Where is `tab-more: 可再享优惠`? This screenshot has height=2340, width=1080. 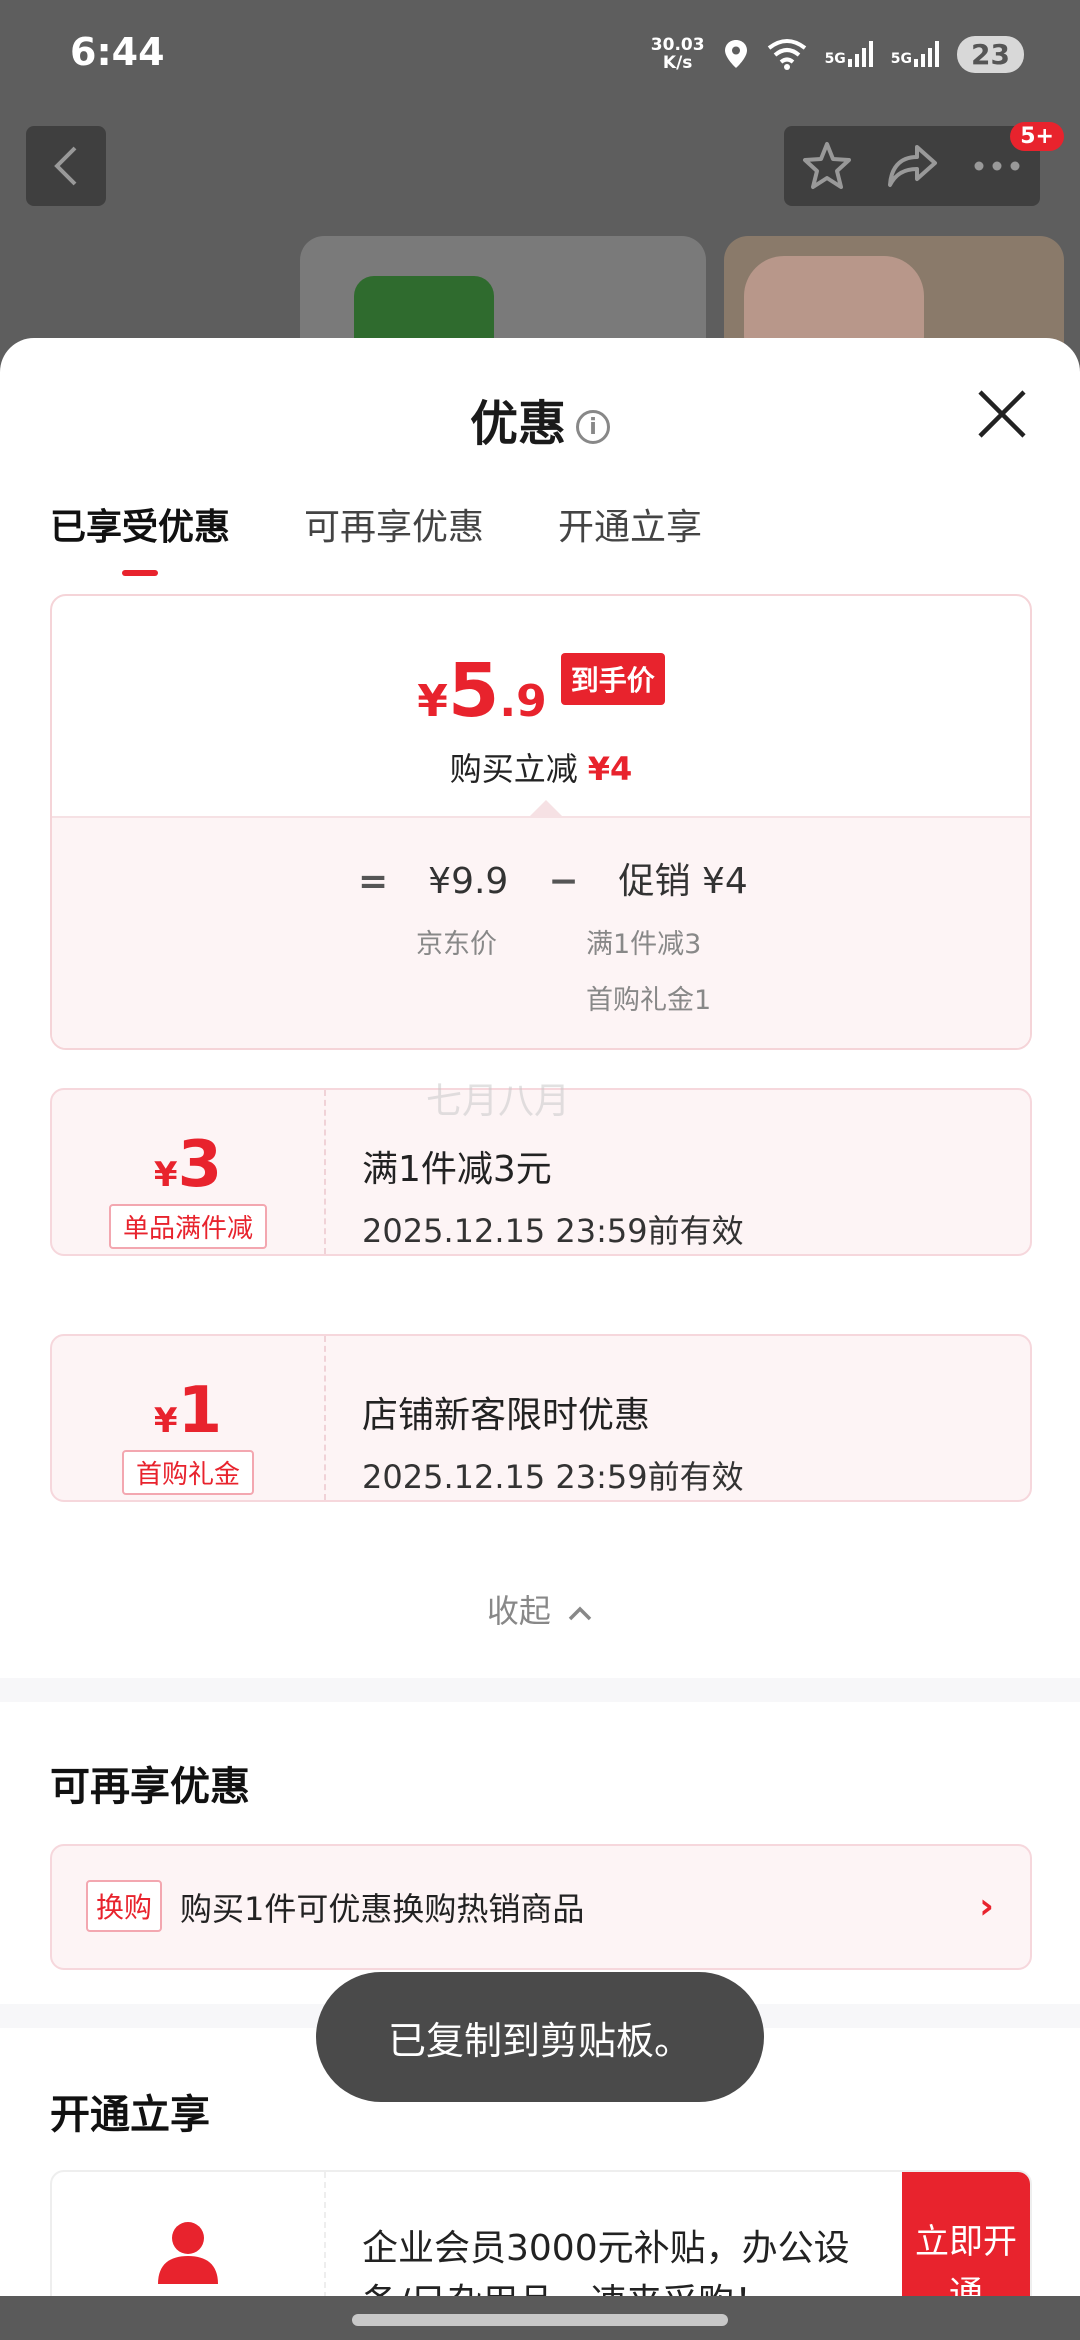
tab-more: 可再享优惠 is located at coordinates (394, 537).